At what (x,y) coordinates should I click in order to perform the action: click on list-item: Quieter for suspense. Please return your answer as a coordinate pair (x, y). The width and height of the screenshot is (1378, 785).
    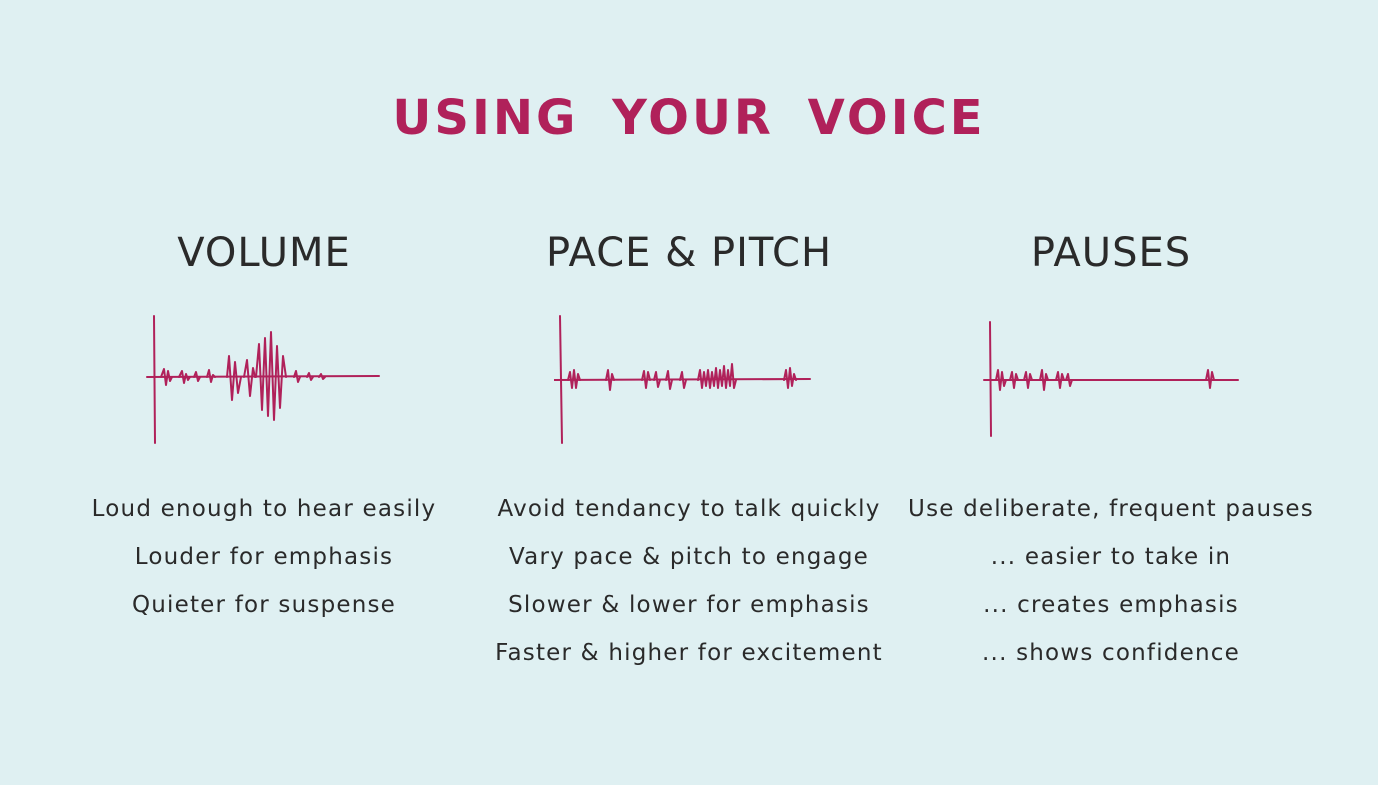
    Looking at the image, I should click on (264, 605).